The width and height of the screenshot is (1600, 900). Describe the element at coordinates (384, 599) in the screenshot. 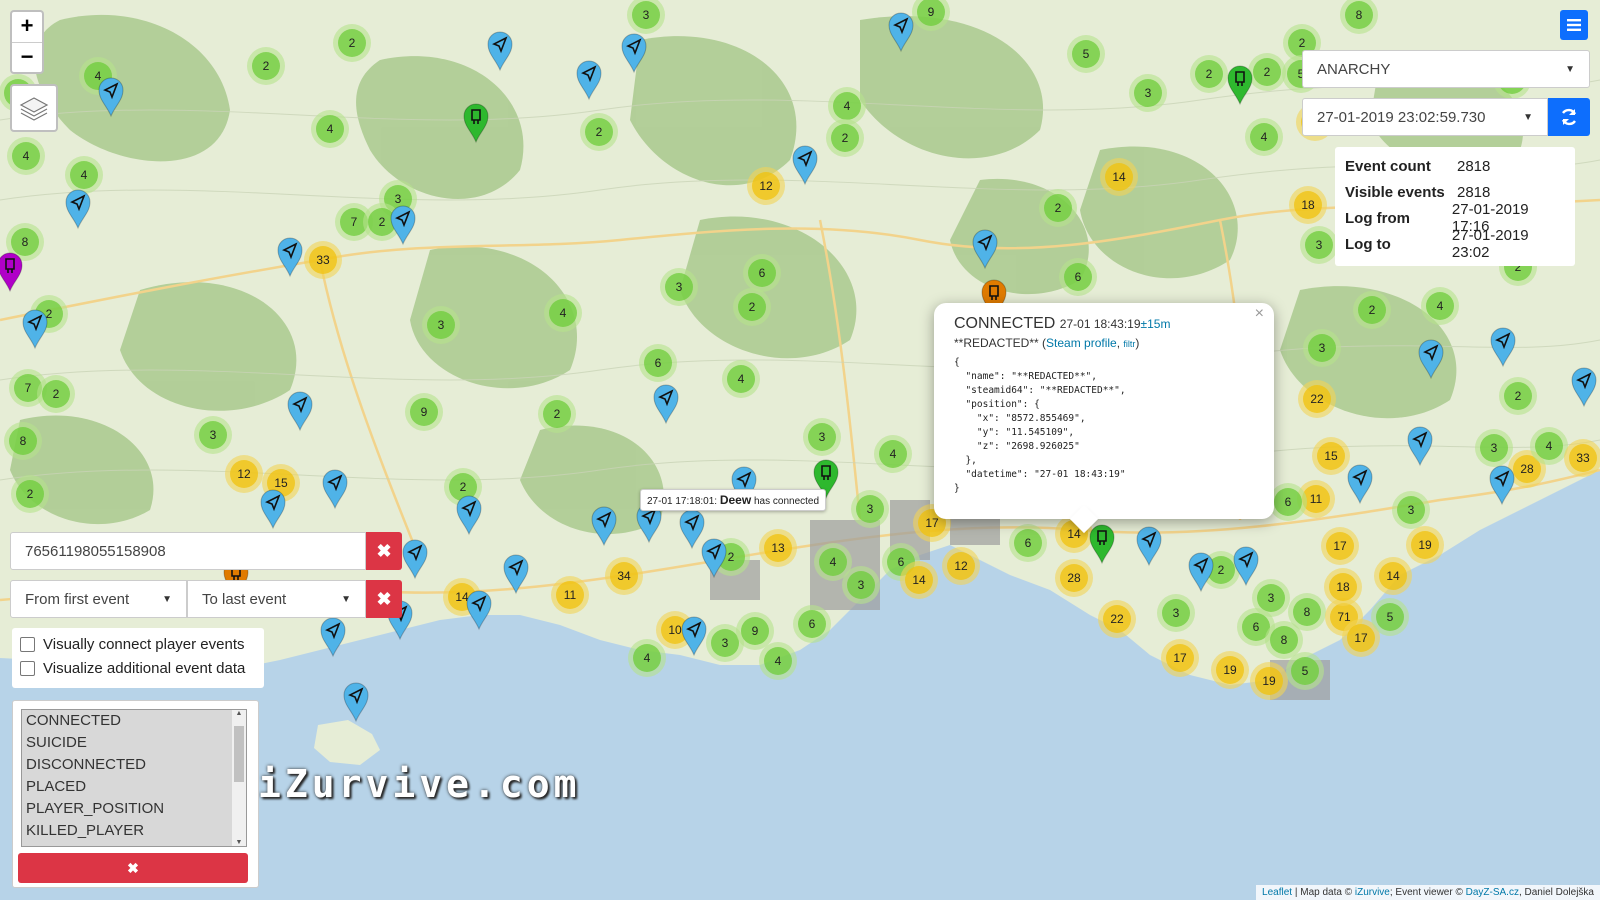

I see `clear-range-button: ✖` at that location.